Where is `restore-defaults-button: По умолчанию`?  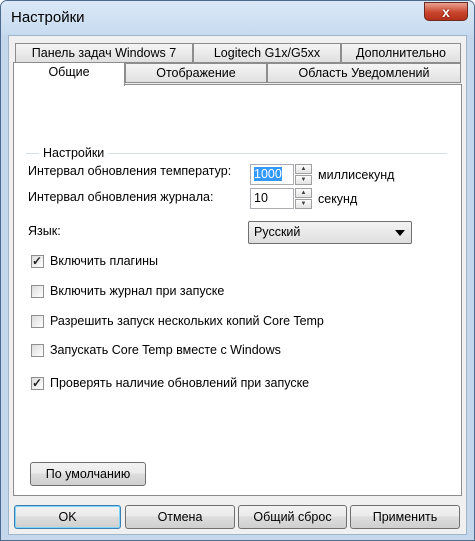 restore-defaults-button: По умолчанию is located at coordinates (88, 474).